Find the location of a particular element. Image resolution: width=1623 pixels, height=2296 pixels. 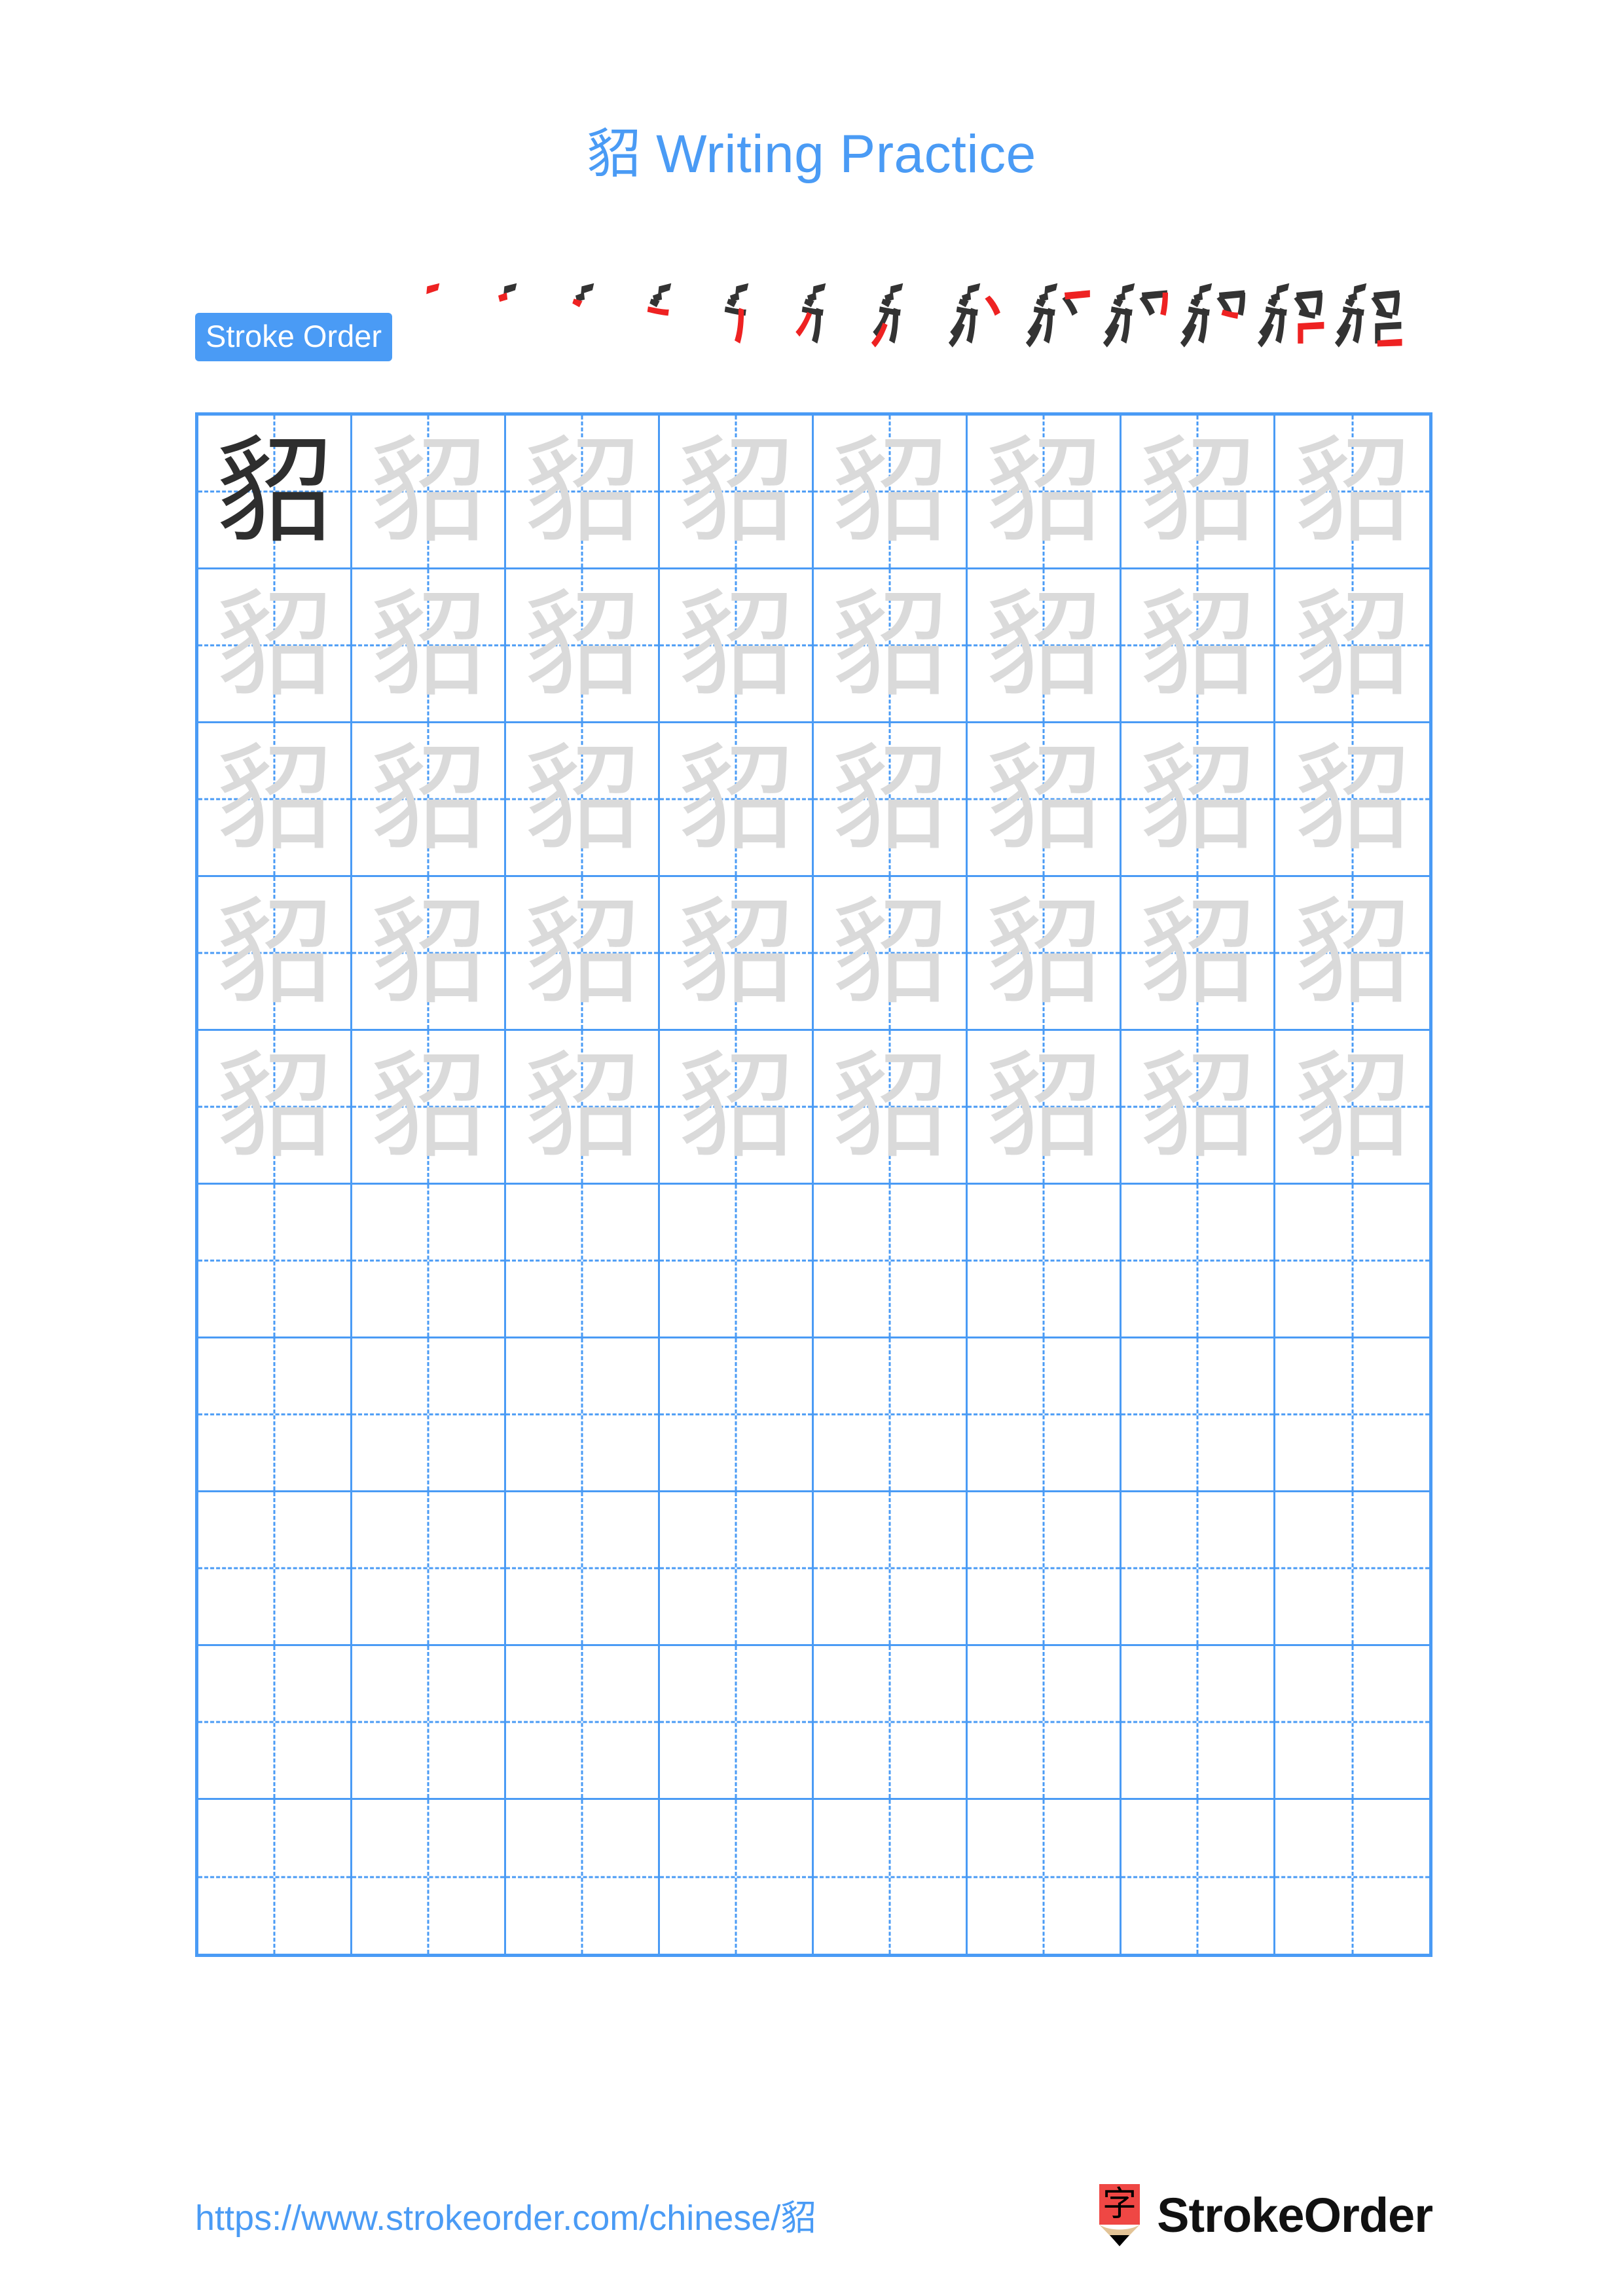

practice-cell-r2c6: 貂 is located at coordinates (1045, 646).